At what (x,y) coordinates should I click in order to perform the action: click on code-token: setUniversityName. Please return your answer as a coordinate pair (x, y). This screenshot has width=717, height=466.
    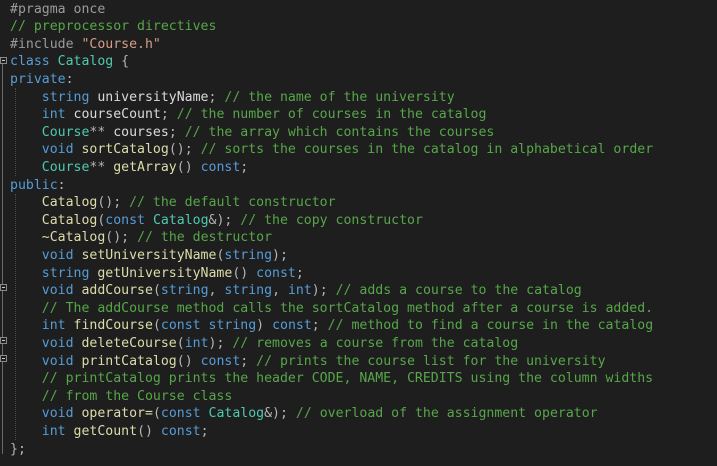
    Looking at the image, I should click on (149, 255).